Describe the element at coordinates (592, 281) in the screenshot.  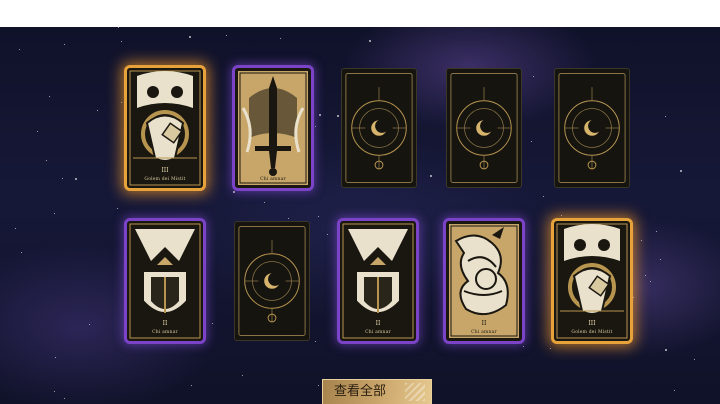
I see `card-r2c5: III Golem dei Mistit` at that location.